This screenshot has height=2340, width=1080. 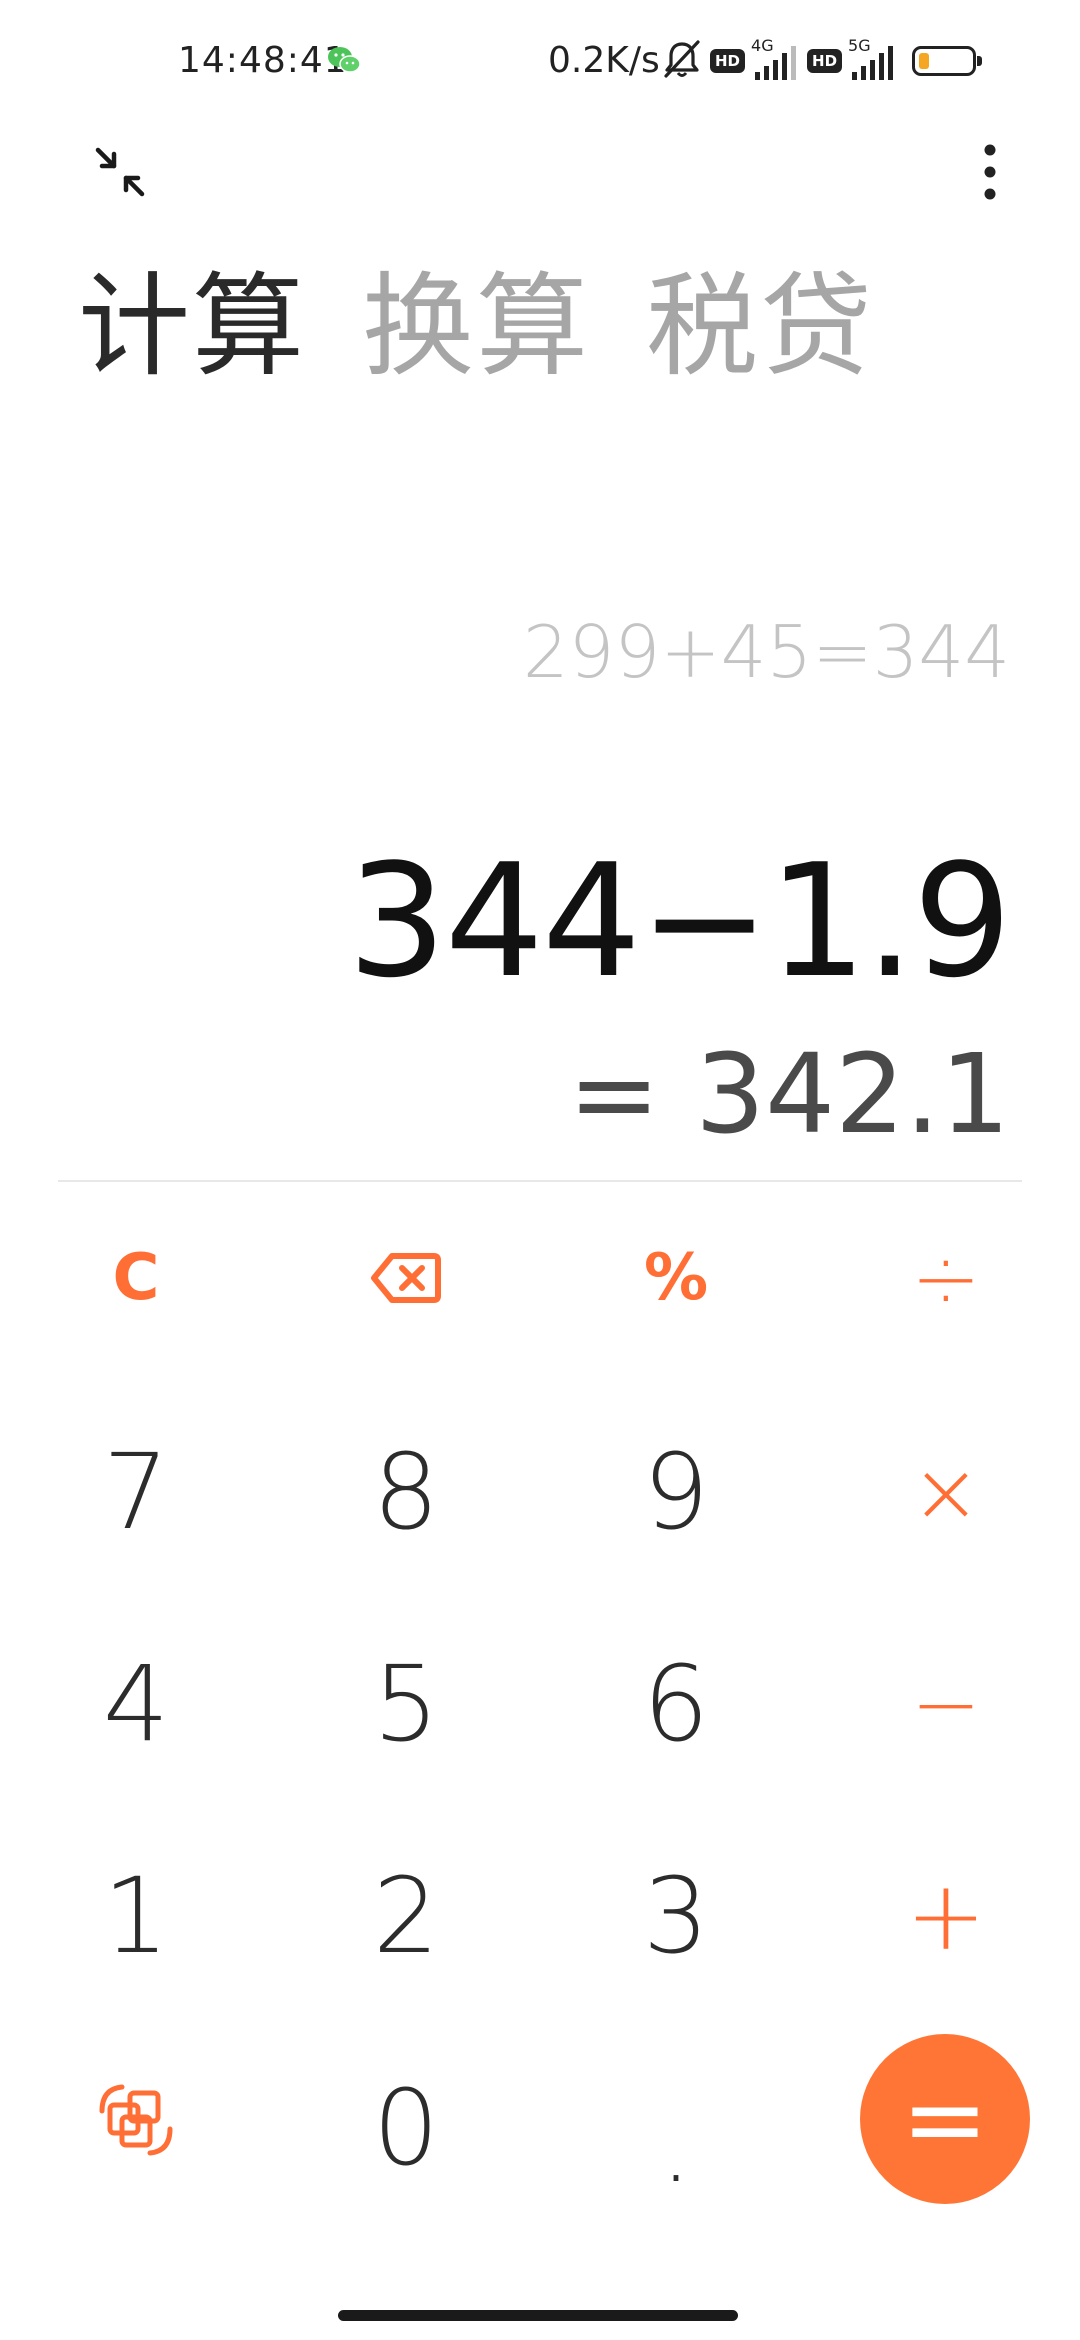 I want to click on multiply-button: ×, so click(x=946, y=1492).